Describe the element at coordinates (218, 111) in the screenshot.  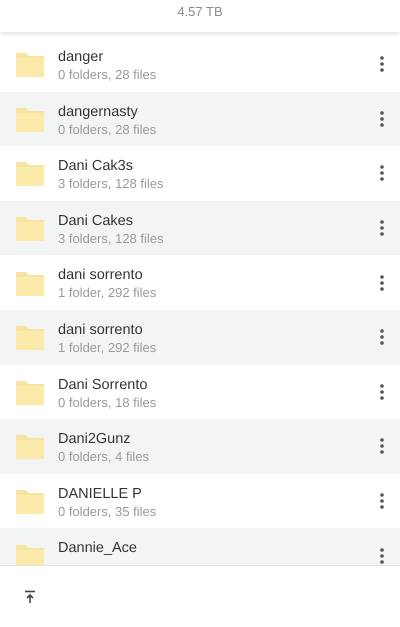
I see `folder-name: dangernasty` at that location.